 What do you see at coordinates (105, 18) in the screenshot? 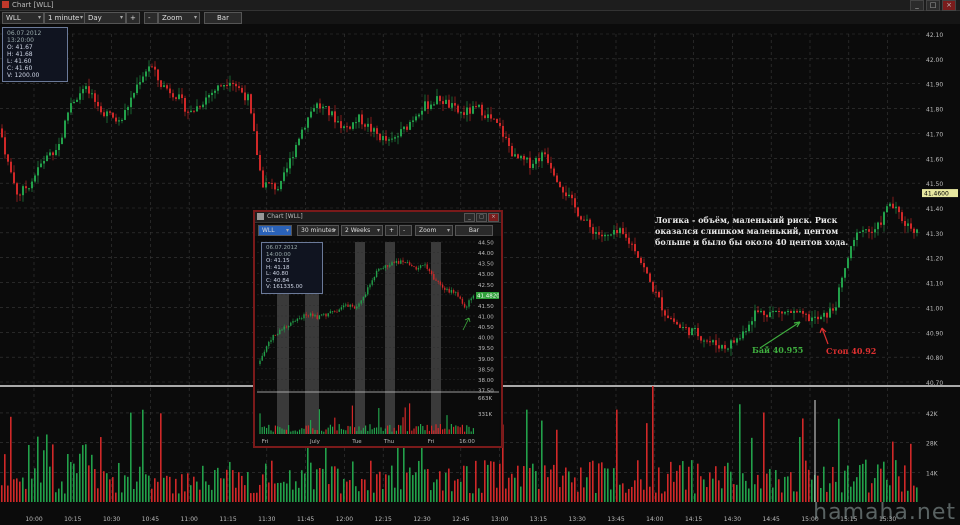
I see `period-select: Day ▾` at bounding box center [105, 18].